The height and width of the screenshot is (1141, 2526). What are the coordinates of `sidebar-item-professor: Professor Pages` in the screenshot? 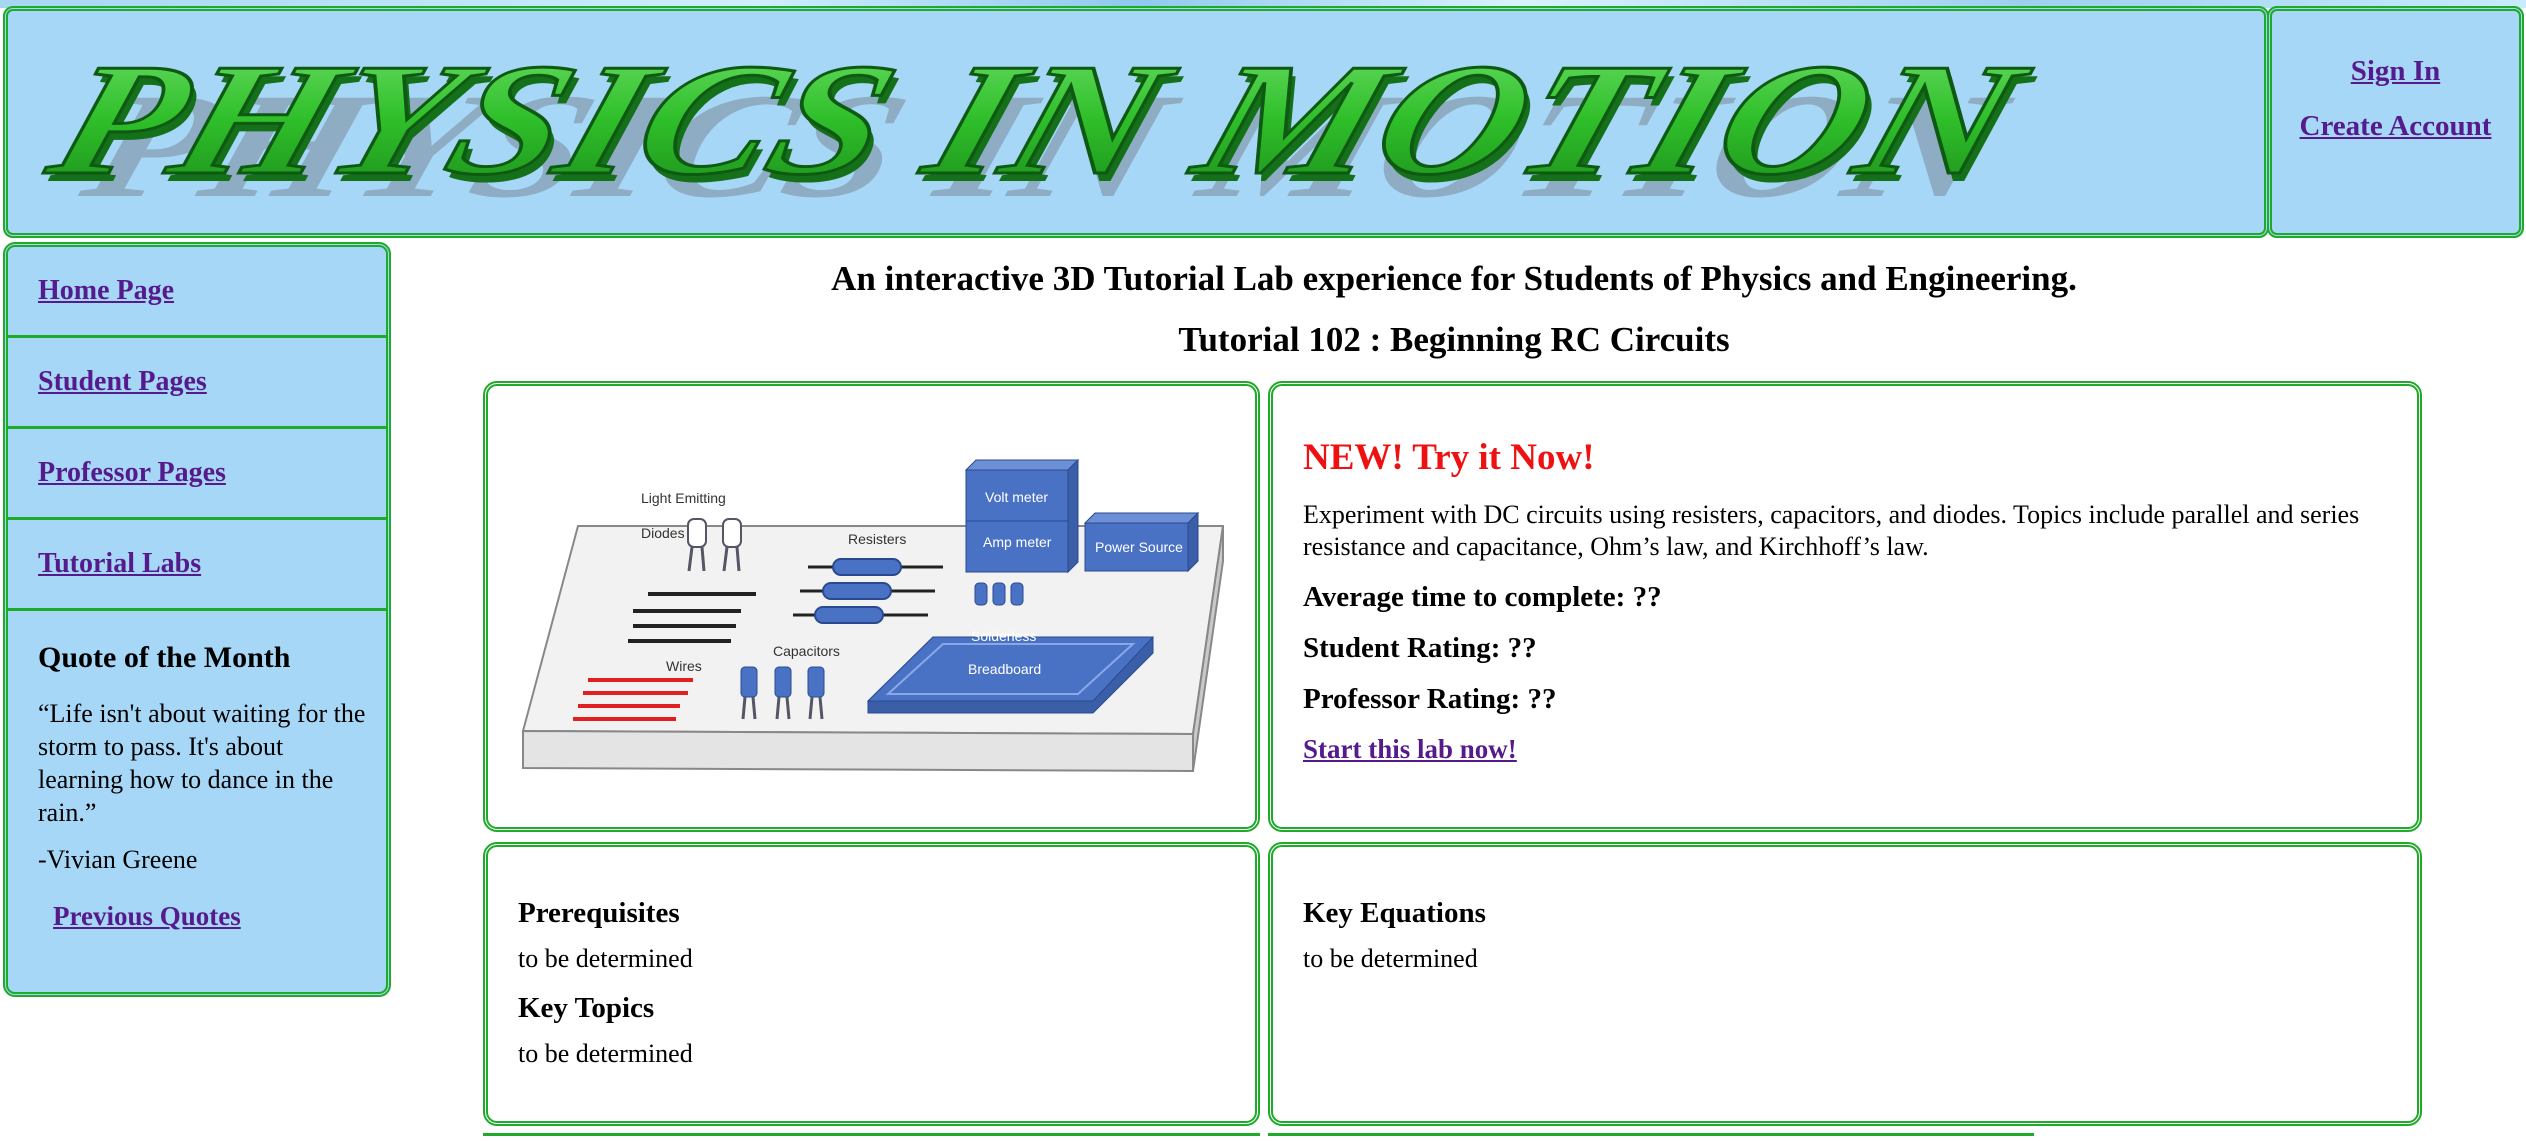 It's located at (197, 474).